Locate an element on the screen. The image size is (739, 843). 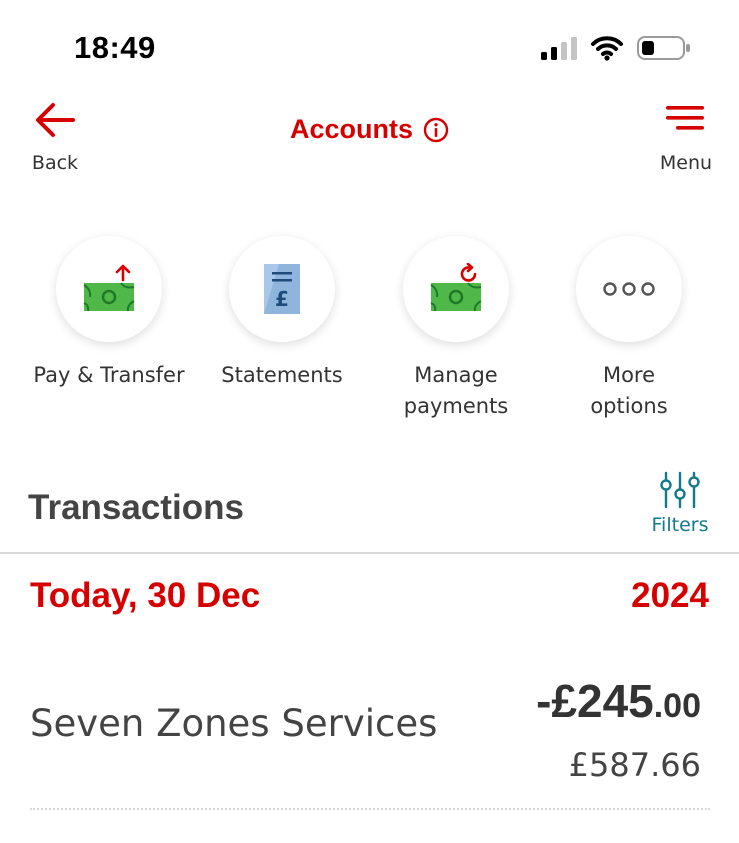
manage-payments-circle is located at coordinates (456, 289).